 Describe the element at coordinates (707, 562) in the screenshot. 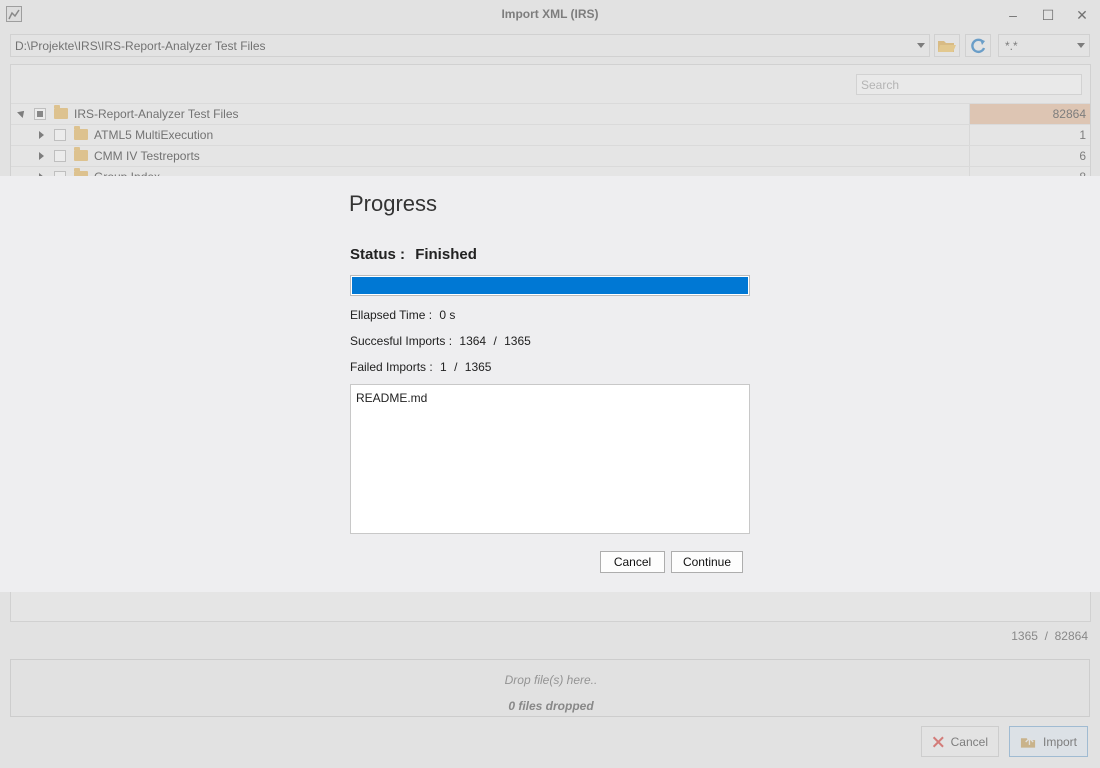

I see `continue-button: Continue` at that location.